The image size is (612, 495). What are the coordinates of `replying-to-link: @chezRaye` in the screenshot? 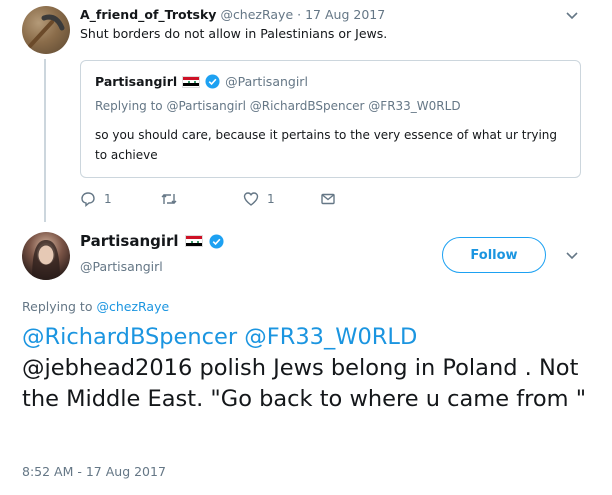 It's located at (132, 306).